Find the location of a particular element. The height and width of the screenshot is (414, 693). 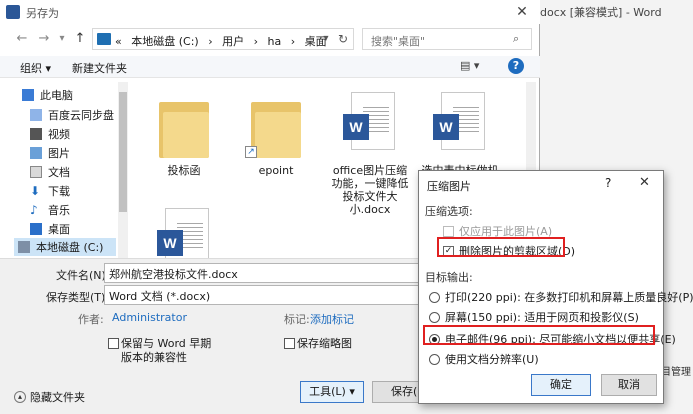

sidebar-item-label: 本地磁盘 (C:) is located at coordinates (70, 247).